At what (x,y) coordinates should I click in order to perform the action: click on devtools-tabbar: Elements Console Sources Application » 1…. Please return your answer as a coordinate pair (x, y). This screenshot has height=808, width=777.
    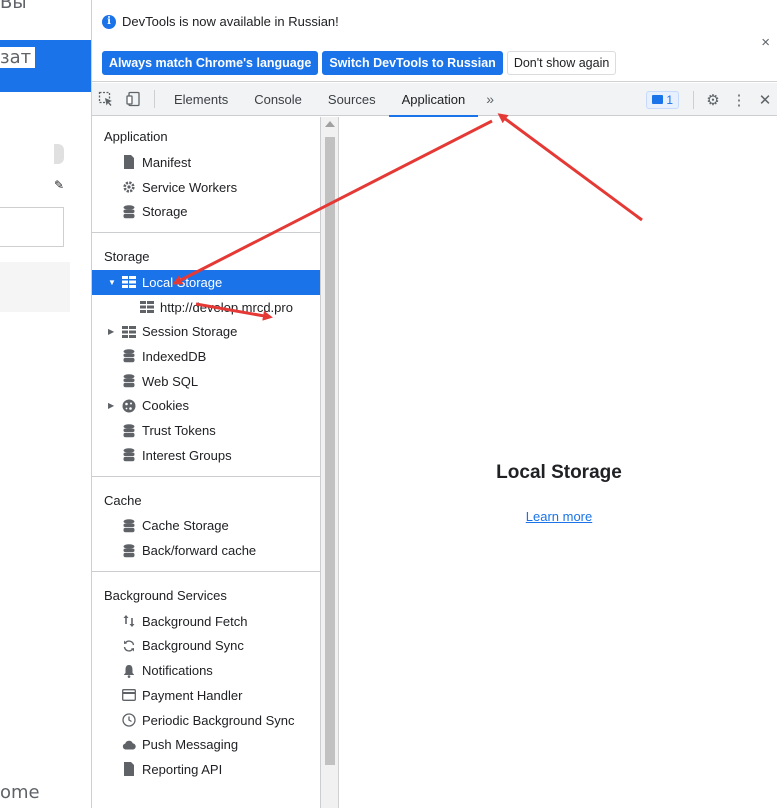
    Looking at the image, I should click on (434, 100).